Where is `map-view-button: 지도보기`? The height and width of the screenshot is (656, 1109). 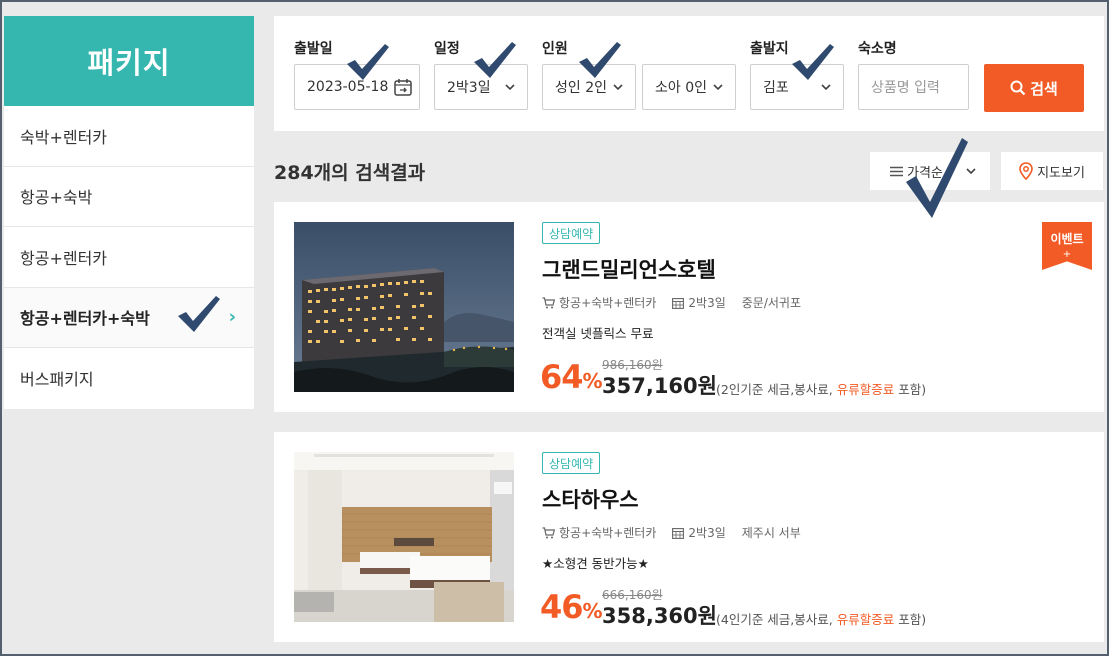
map-view-button: 지도보기 is located at coordinates (1052, 171).